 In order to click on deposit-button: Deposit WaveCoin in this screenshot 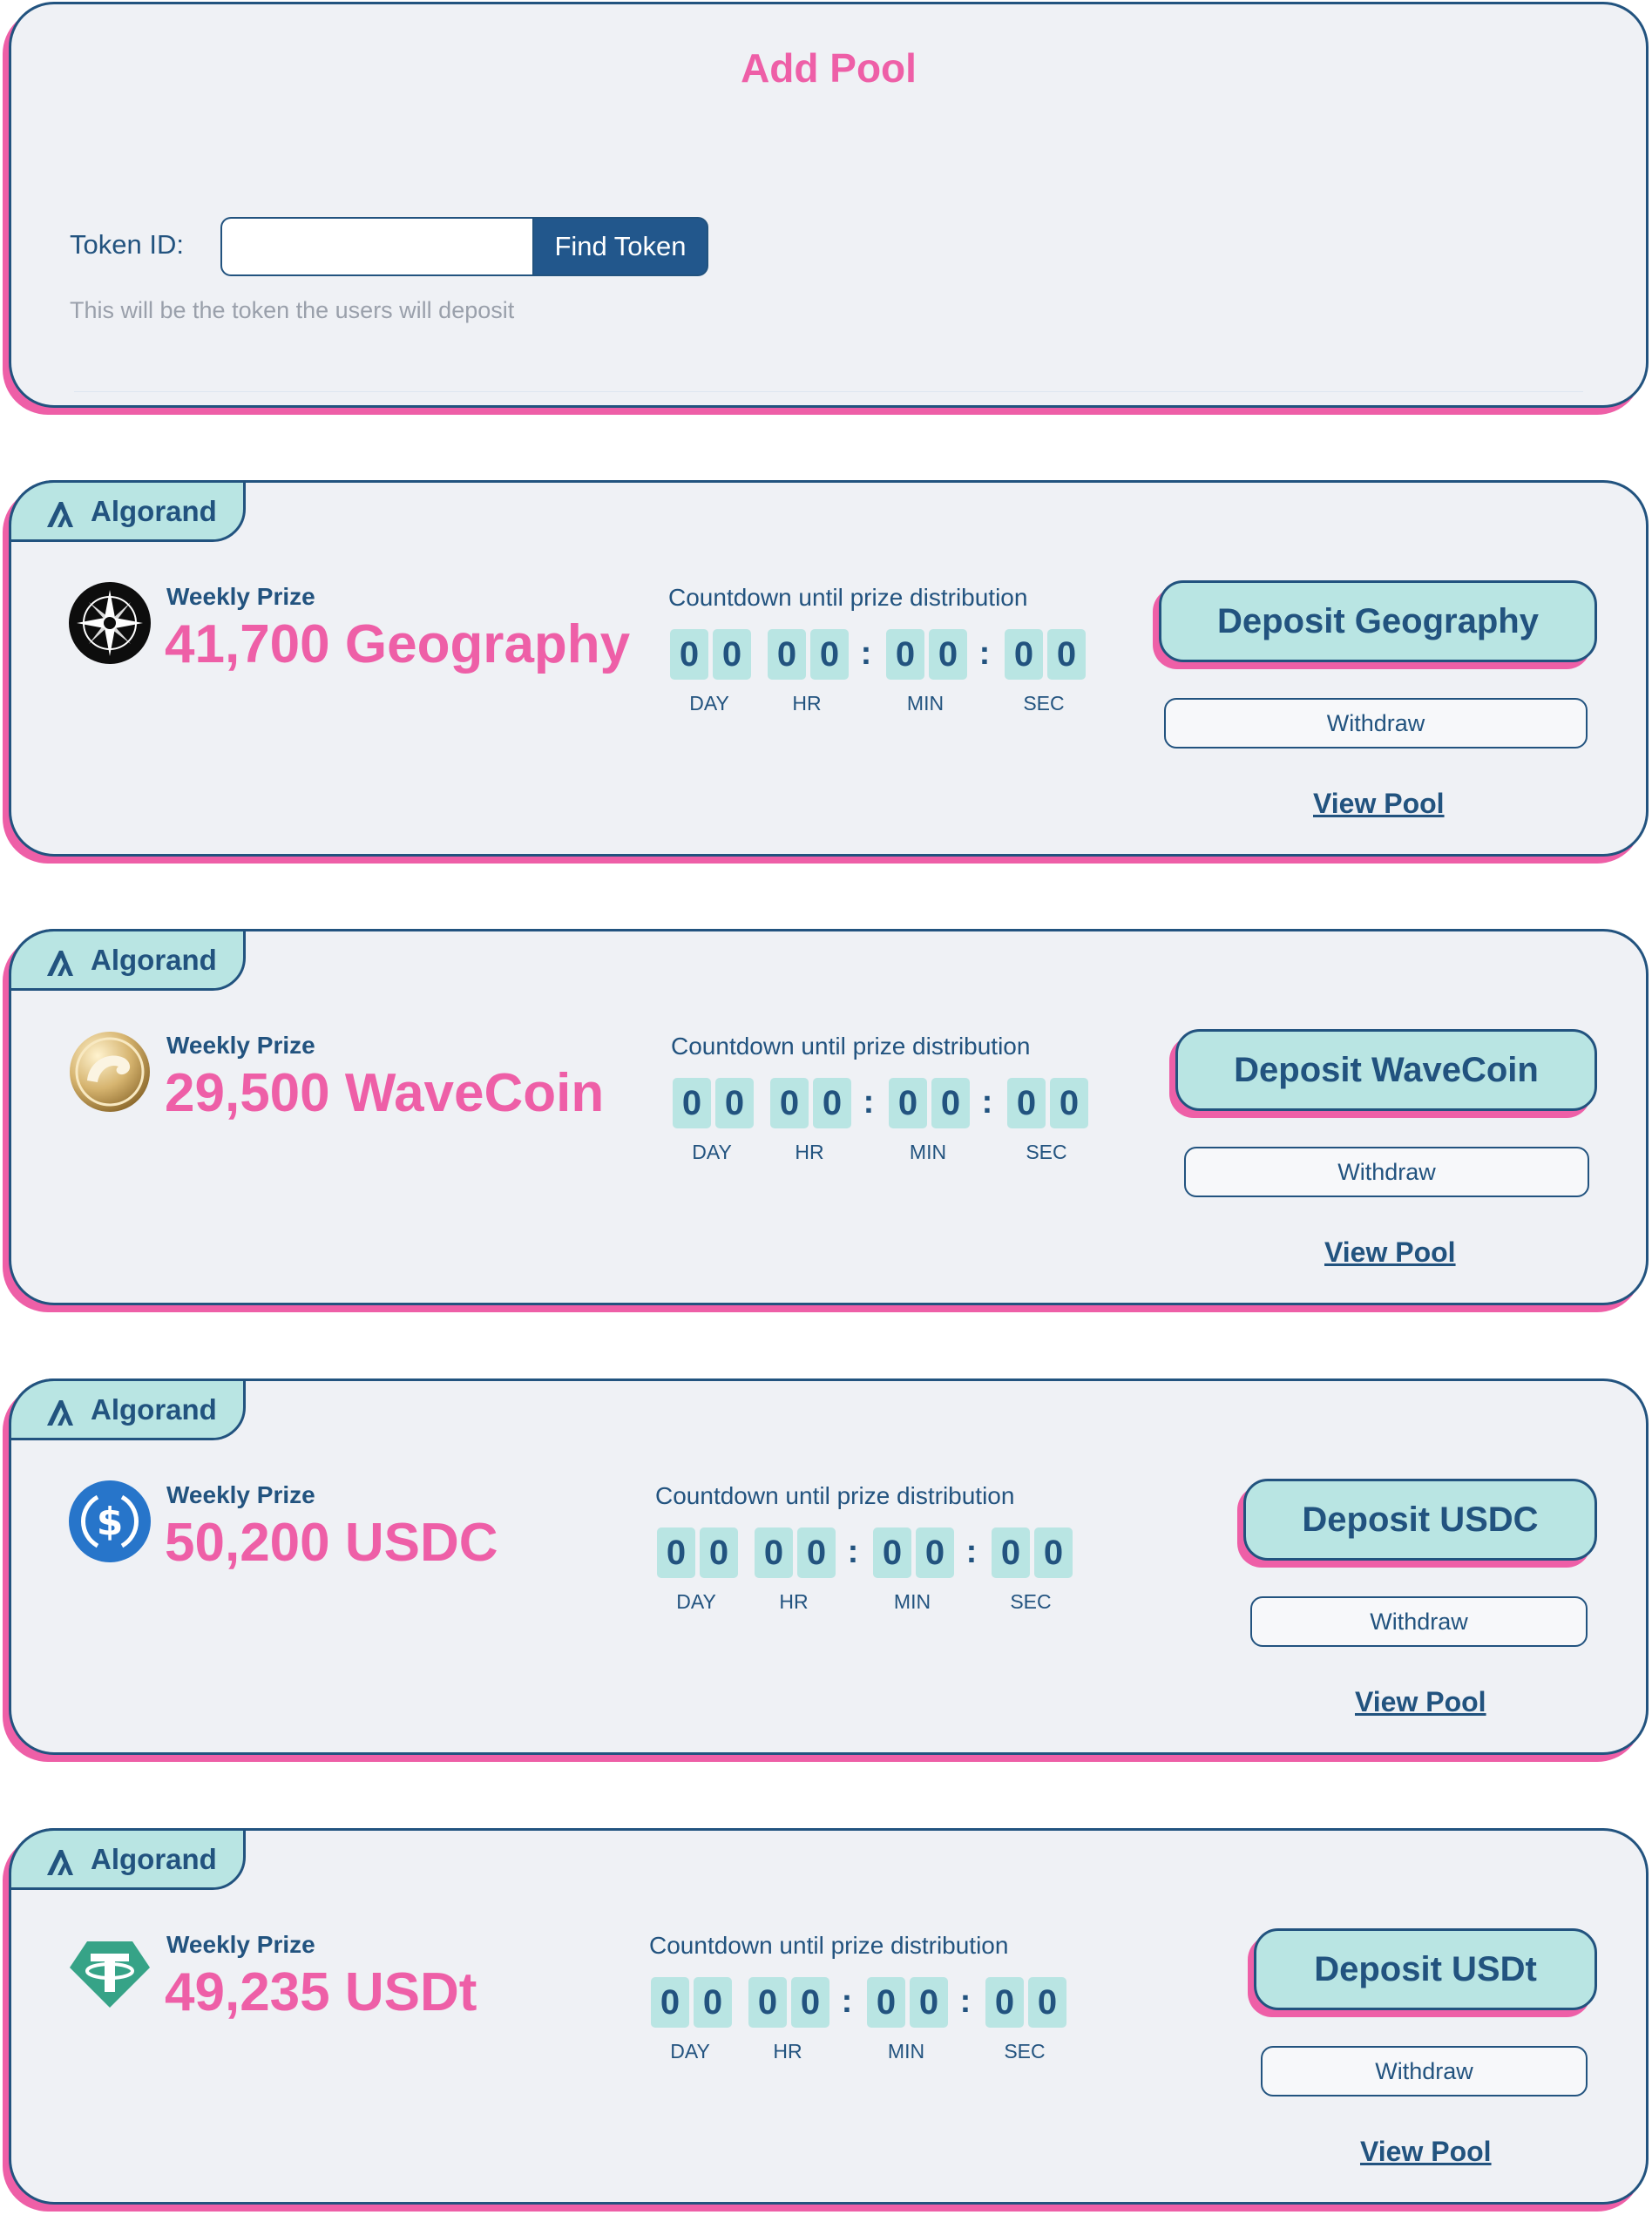, I will do `click(1386, 1070)`.